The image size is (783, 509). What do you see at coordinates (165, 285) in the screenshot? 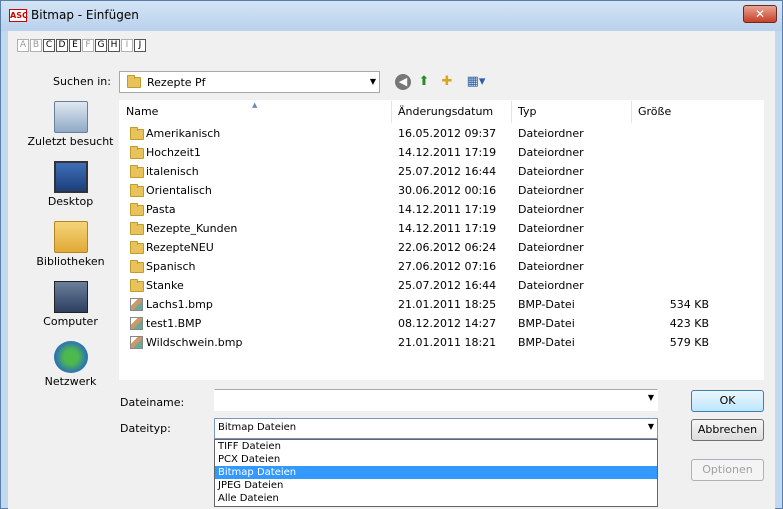
I see `file-name: Stanke` at bounding box center [165, 285].